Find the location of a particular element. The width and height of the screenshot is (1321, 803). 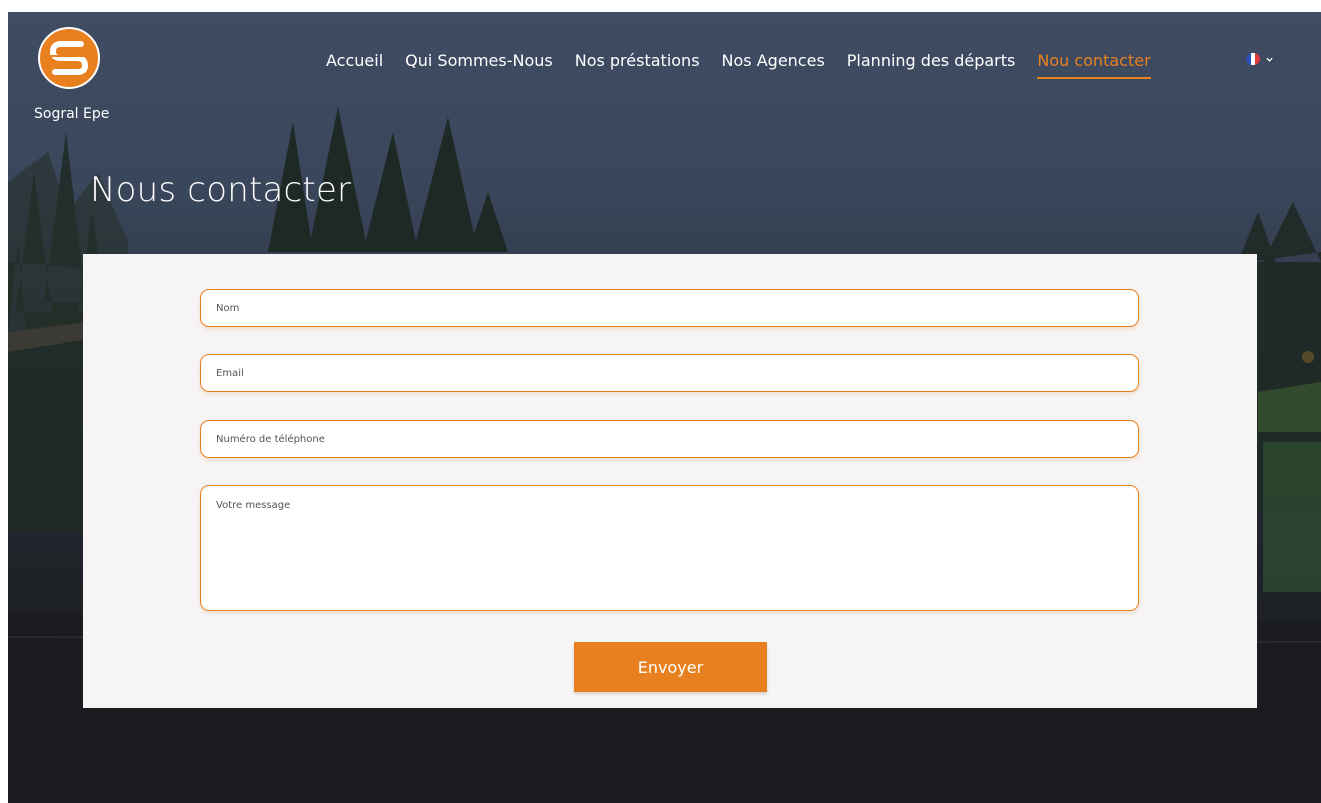

sogral-logo-icon is located at coordinates (69, 58).